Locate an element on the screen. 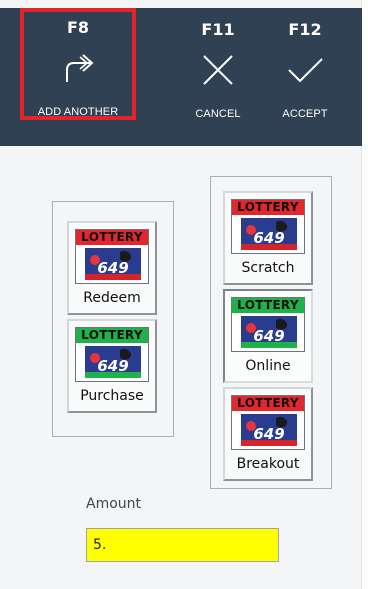  add-another-button: F8 ADD ANOTHER is located at coordinates (78, 64).